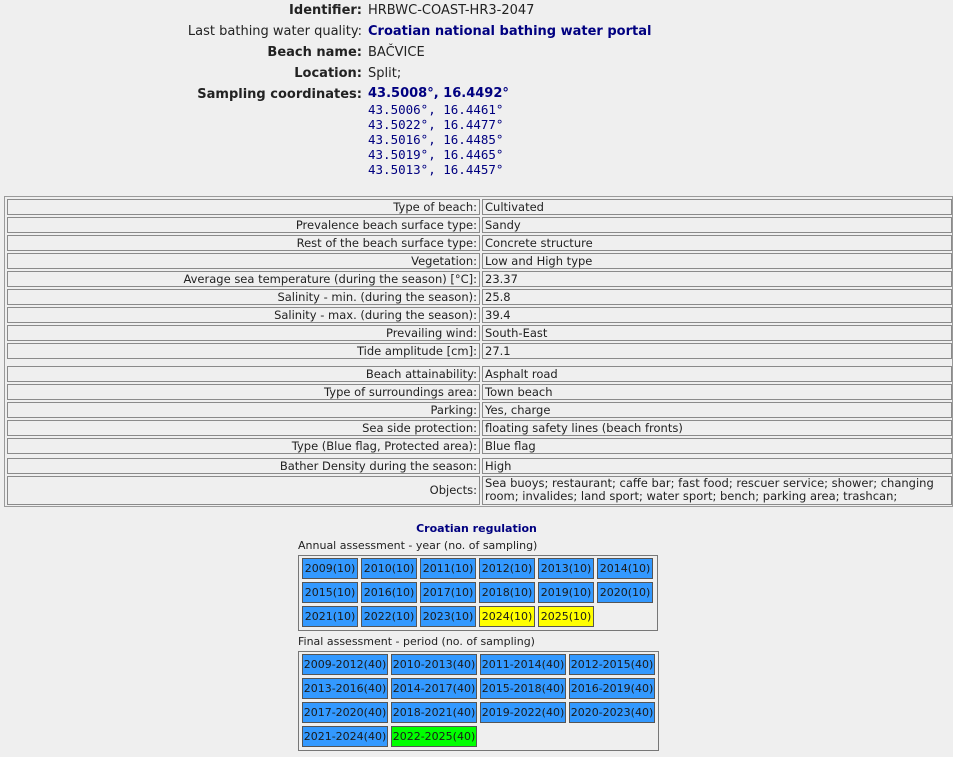  What do you see at coordinates (448, 568) in the screenshot?
I see `annual-assessment-cell: 2011(10)` at bounding box center [448, 568].